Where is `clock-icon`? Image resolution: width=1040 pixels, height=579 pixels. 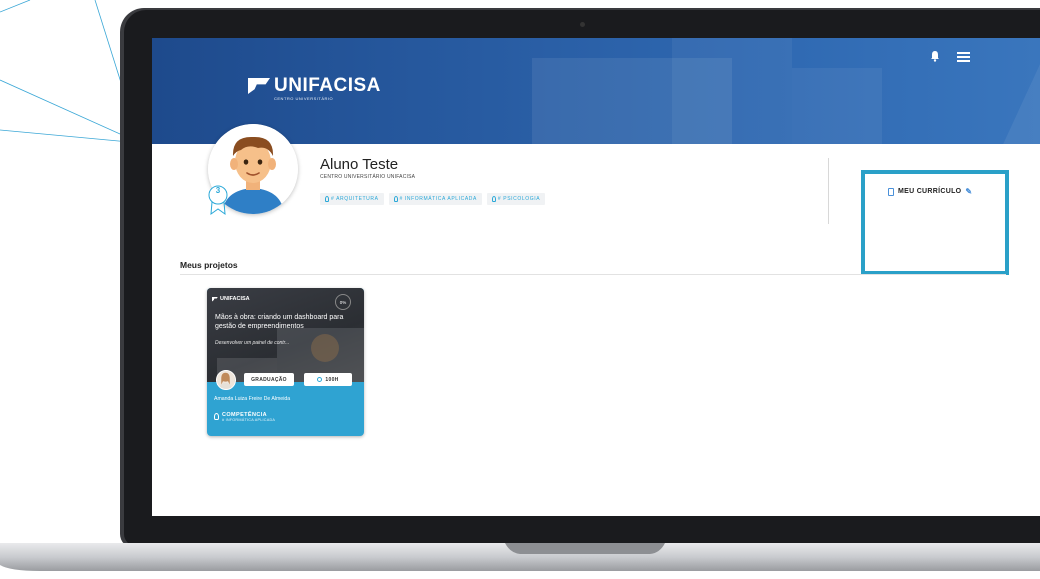
clock-icon is located at coordinates (320, 379).